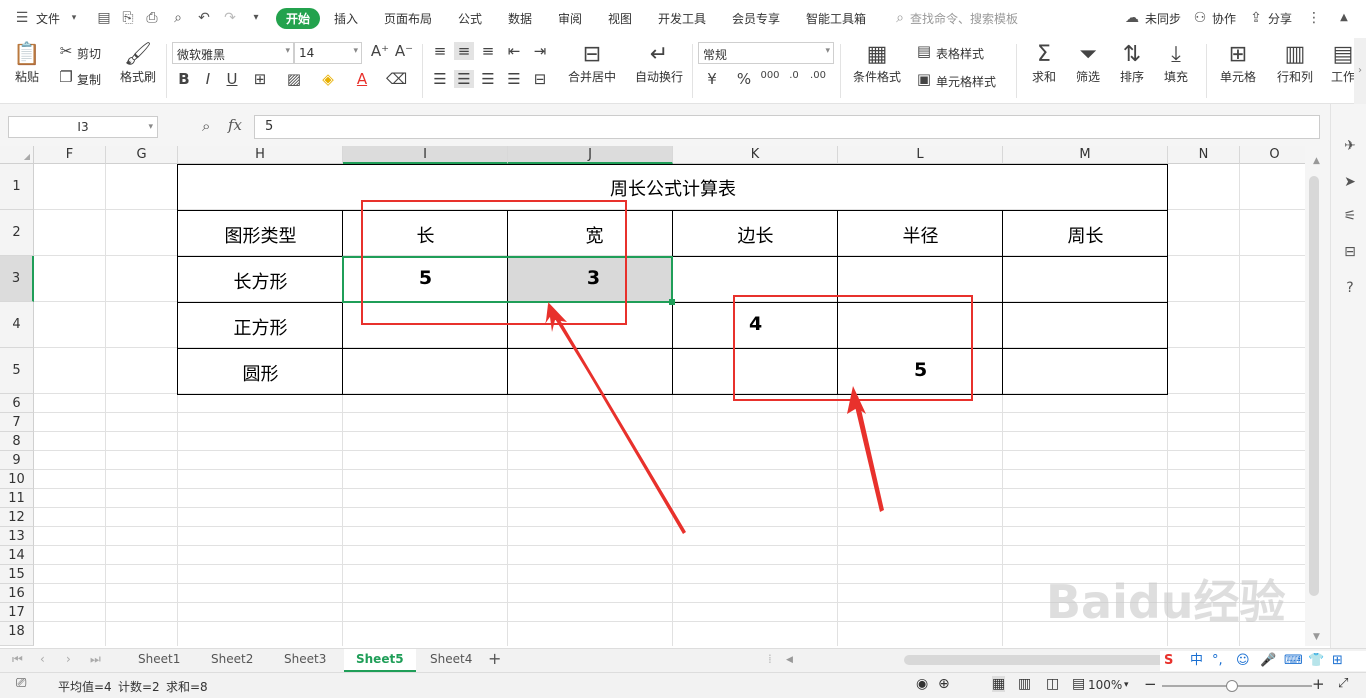  What do you see at coordinates (966, 81) in the screenshot?
I see `cell-style-button: 单元格样式` at bounding box center [966, 81].